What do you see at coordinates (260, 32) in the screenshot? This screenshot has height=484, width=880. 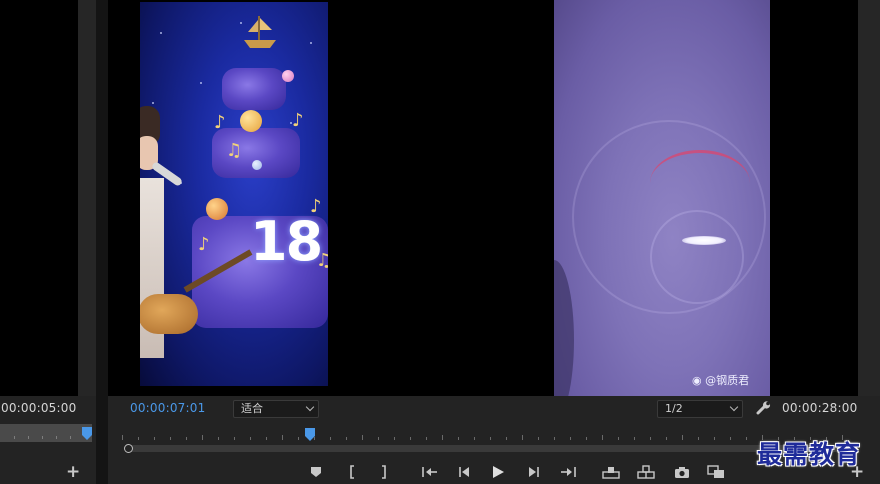 I see `cake-topper` at bounding box center [260, 32].